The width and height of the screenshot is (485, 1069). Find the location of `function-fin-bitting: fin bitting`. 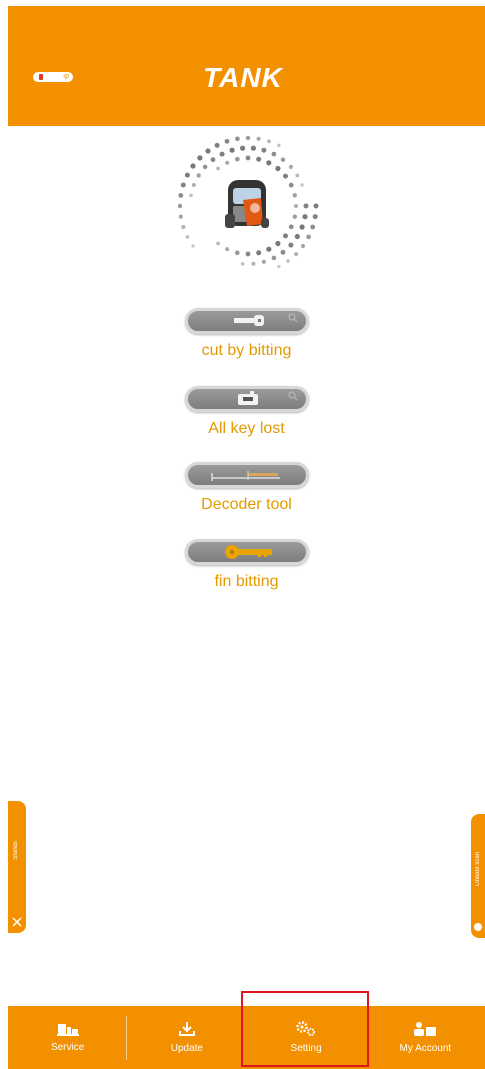

function-fin-bitting: fin bitting is located at coordinates (246, 565).